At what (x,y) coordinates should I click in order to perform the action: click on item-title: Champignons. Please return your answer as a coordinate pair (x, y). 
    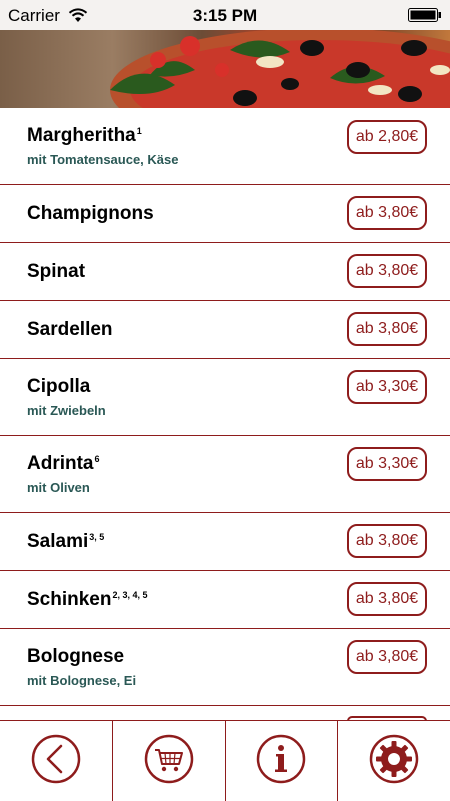
    Looking at the image, I should click on (90, 214).